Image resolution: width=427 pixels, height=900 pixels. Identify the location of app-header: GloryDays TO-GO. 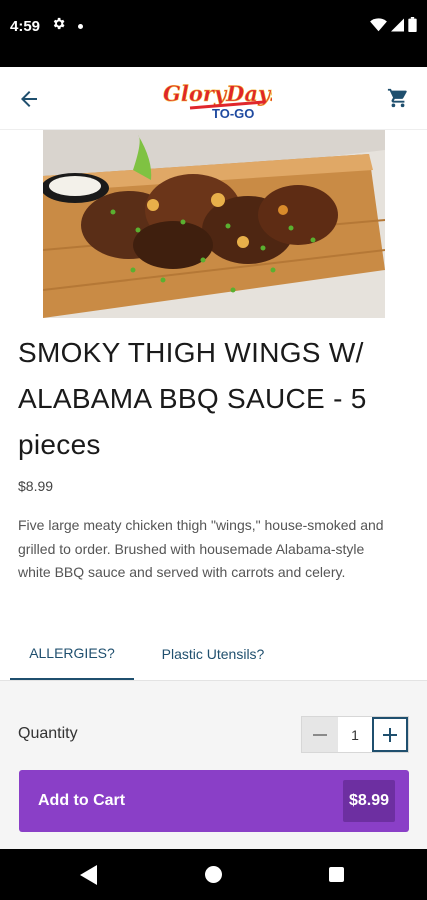
(213, 98).